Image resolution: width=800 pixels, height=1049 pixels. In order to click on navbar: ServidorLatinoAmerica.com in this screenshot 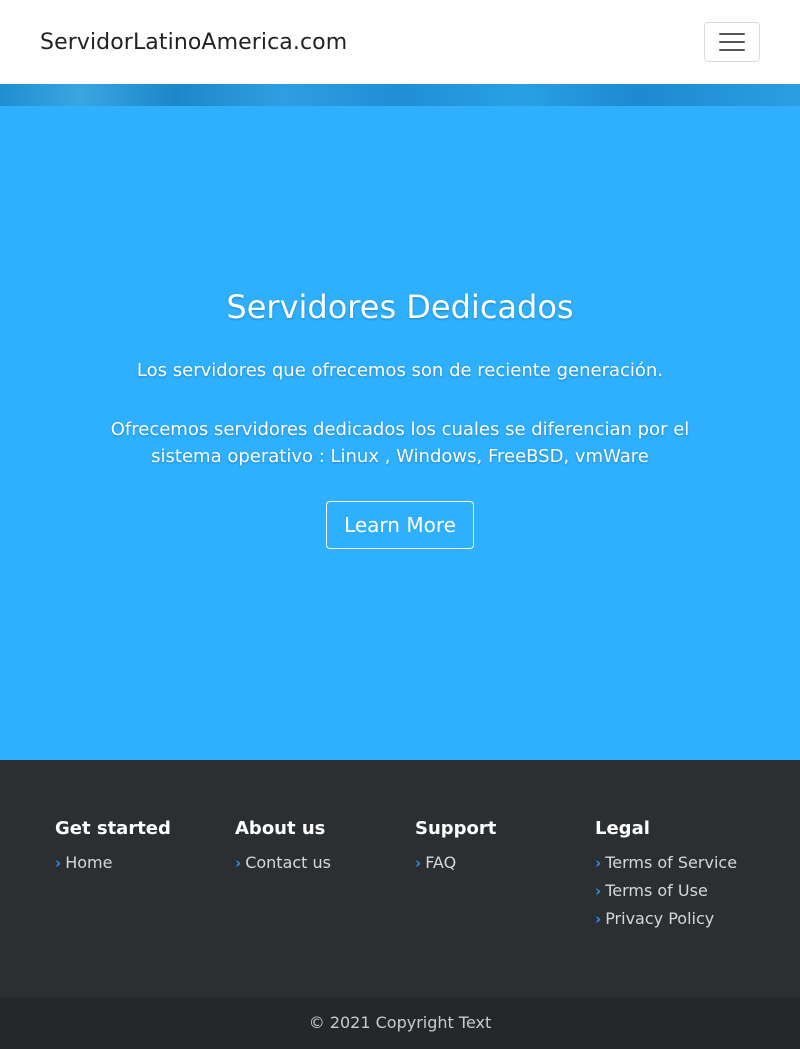, I will do `click(400, 42)`.